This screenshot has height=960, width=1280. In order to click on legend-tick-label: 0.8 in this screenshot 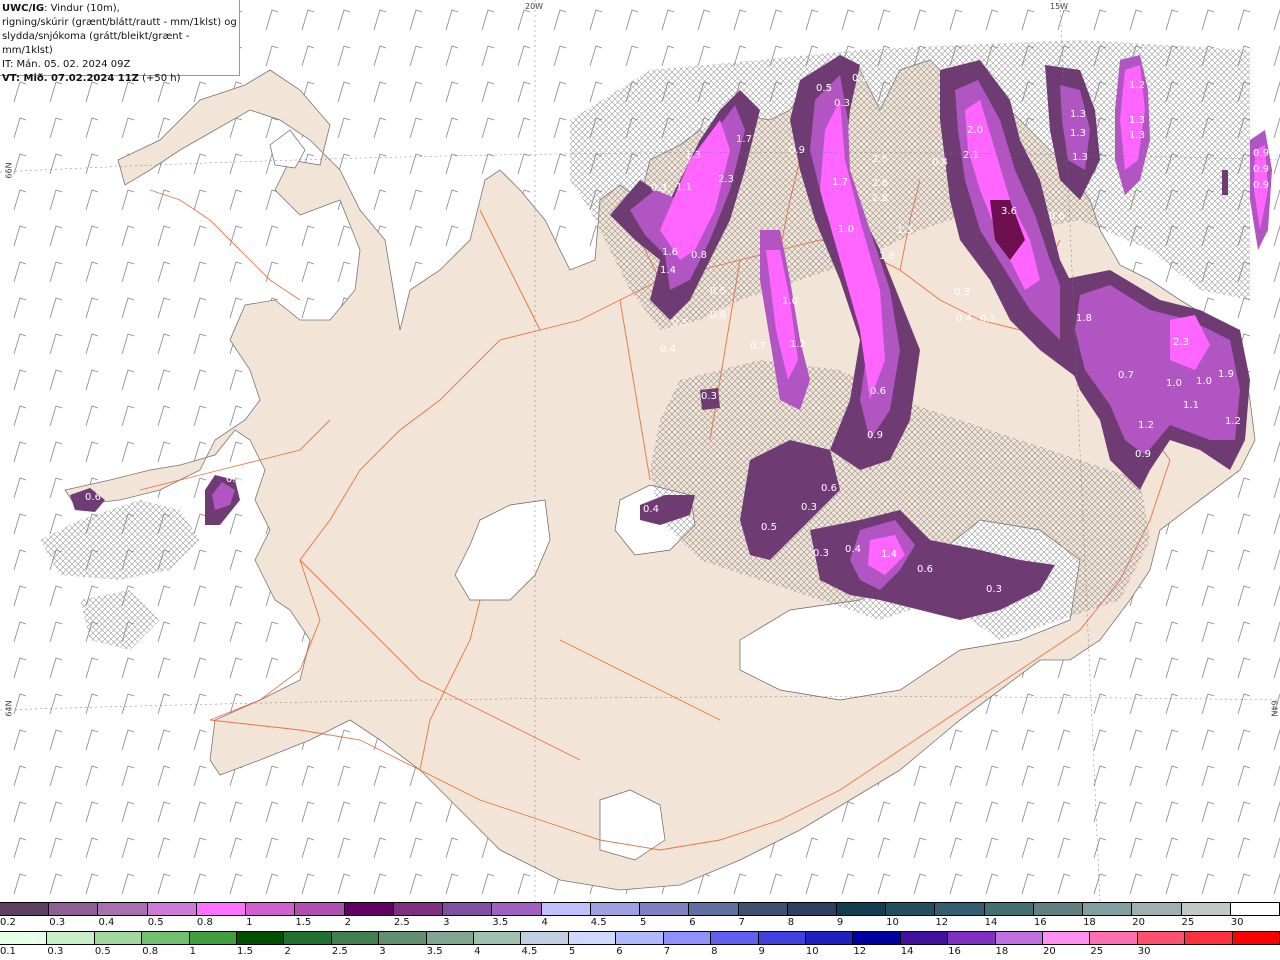, I will do `click(204, 922)`.